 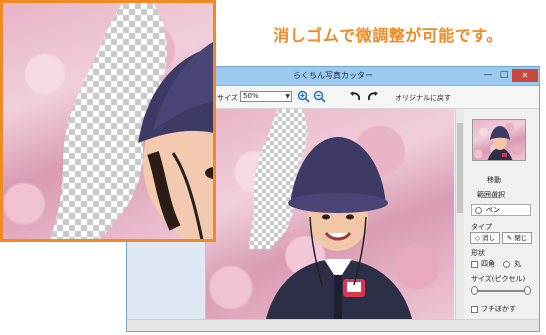 I want to click on blur-edge-option: フチぼかす, so click(x=493, y=309).